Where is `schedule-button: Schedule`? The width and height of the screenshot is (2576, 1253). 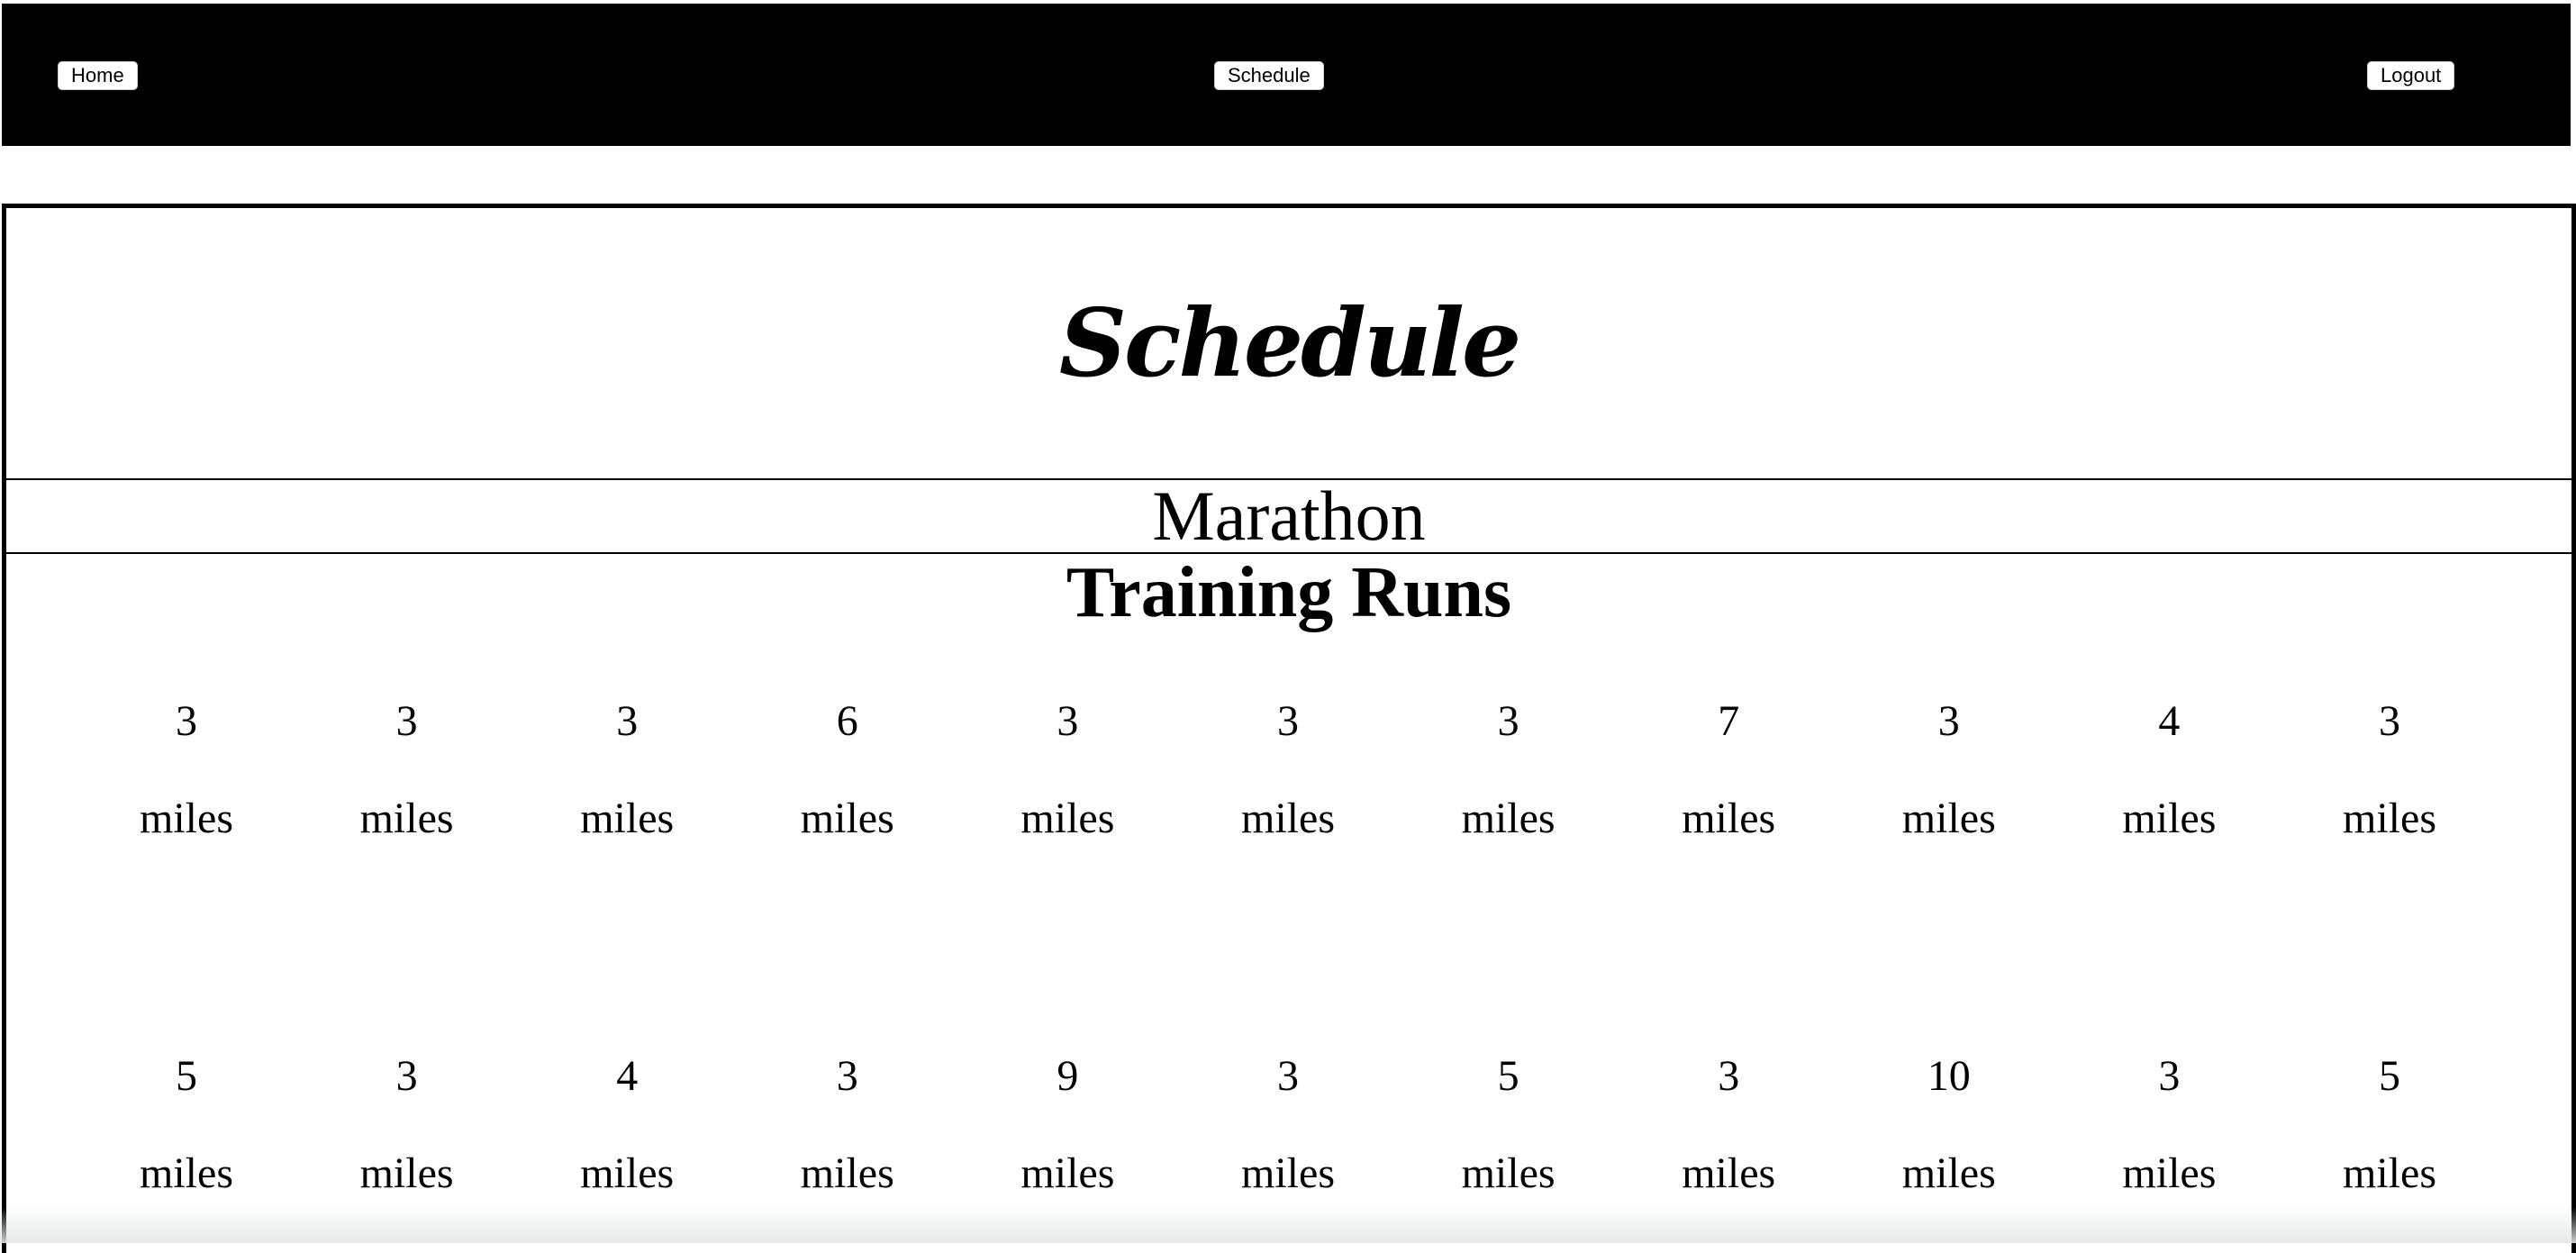
schedule-button: Schedule is located at coordinates (1269, 76).